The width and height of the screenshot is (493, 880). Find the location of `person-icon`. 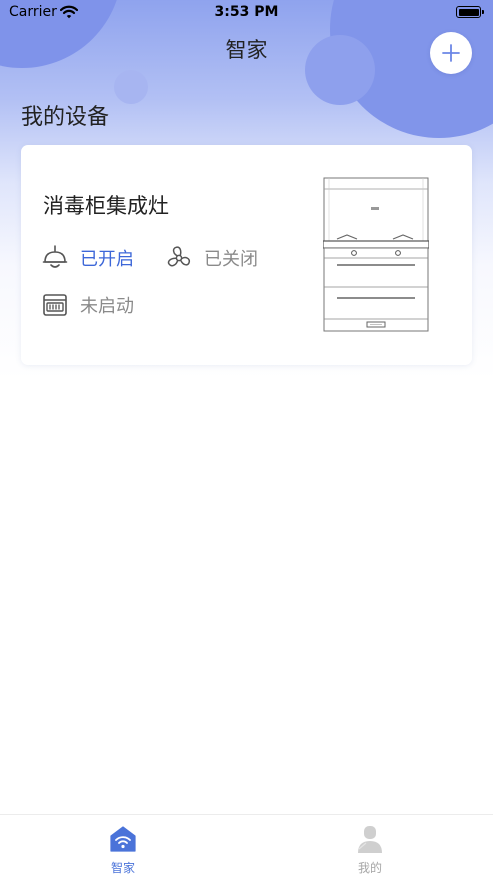

person-icon is located at coordinates (370, 842).